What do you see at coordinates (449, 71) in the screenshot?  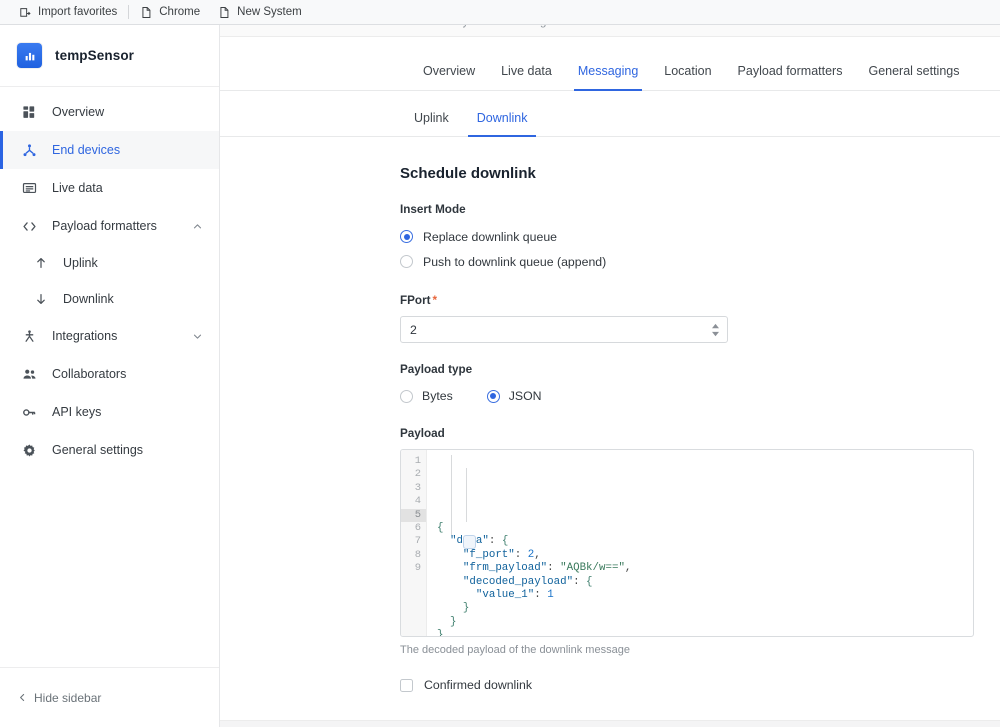 I see `tab-label: Overview` at bounding box center [449, 71].